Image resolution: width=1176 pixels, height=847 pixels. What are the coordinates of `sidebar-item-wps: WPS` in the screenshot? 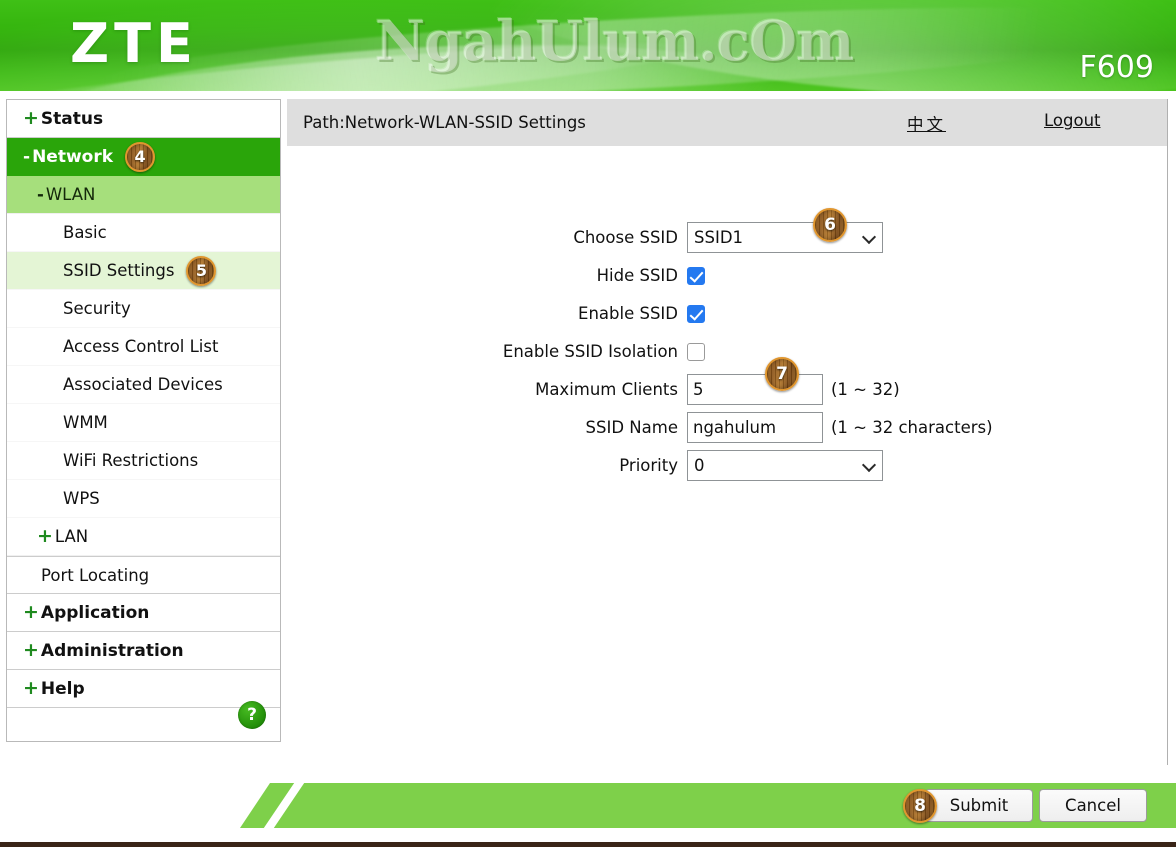 It's located at (143, 499).